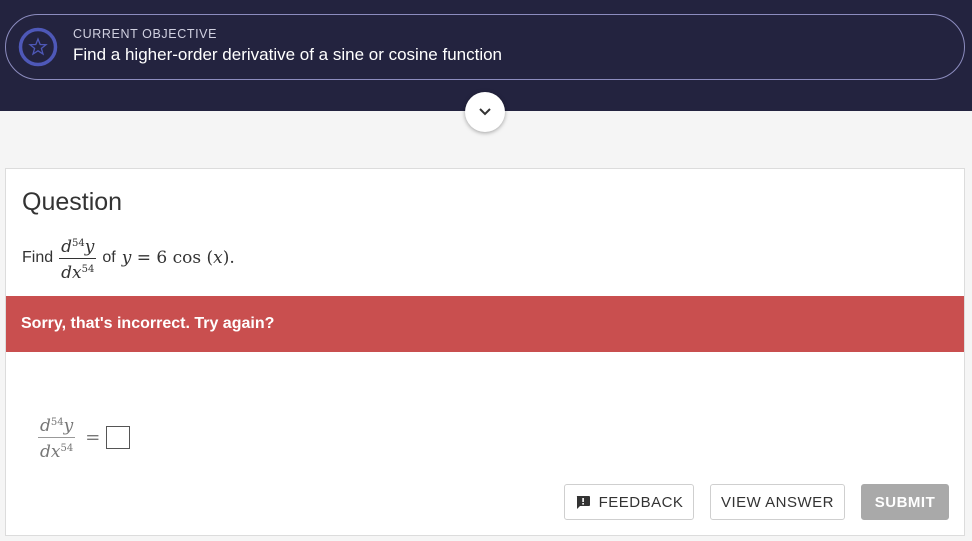 This screenshot has height=541, width=972. I want to click on find-word: Find, so click(38, 257).